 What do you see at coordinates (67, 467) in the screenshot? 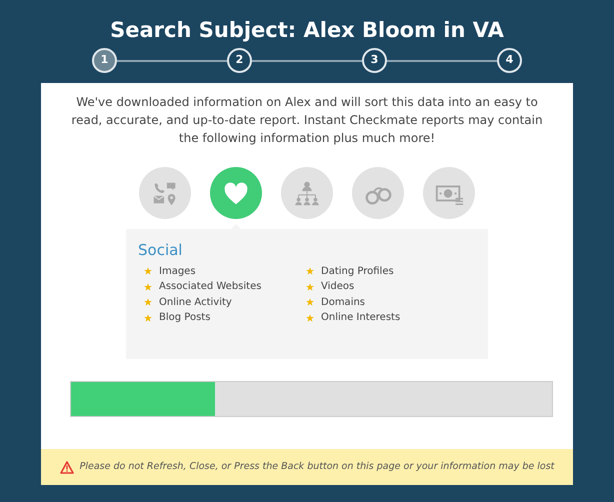
I see `warning-icon` at bounding box center [67, 467].